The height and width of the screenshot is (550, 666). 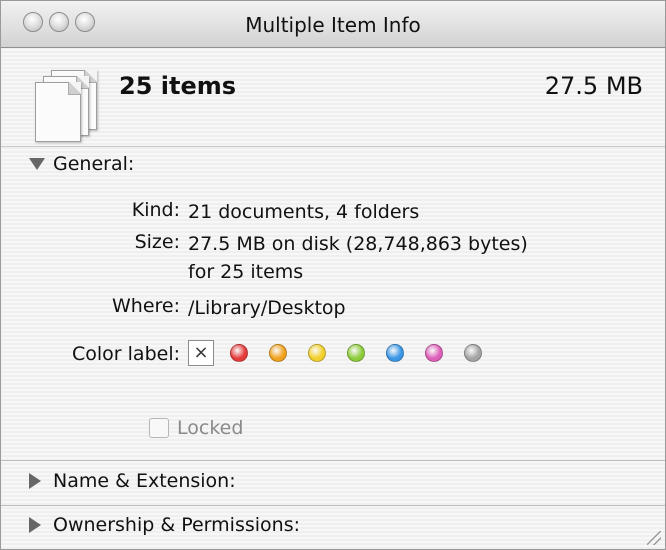 What do you see at coordinates (94, 164) in the screenshot?
I see `general-heading: General:` at bounding box center [94, 164].